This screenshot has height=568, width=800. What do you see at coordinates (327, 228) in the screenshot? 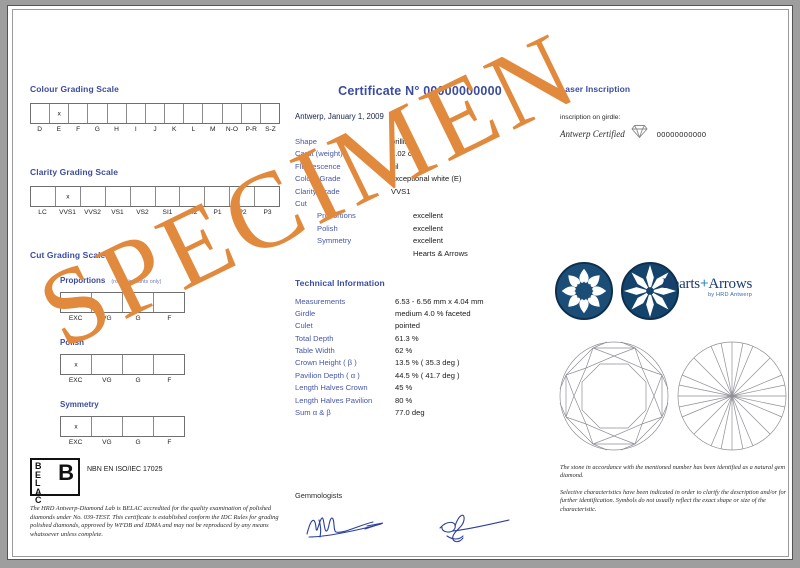
I see `property-label: Polish` at bounding box center [327, 228].